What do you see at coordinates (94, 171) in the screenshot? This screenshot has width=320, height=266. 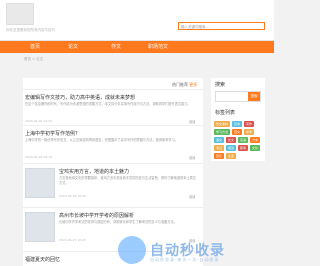 I see `article-title: 宝鸡实用方言，地道的本土魅力` at bounding box center [94, 171].